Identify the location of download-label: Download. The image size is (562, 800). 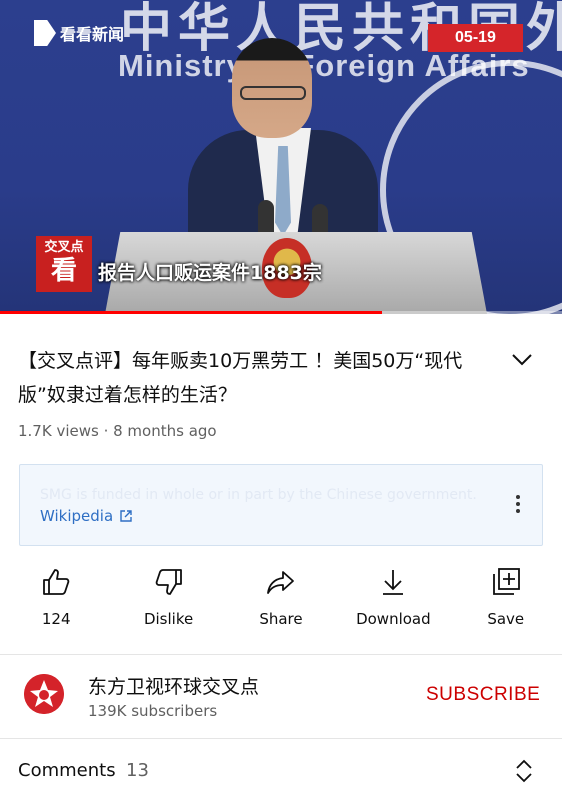
(393, 619).